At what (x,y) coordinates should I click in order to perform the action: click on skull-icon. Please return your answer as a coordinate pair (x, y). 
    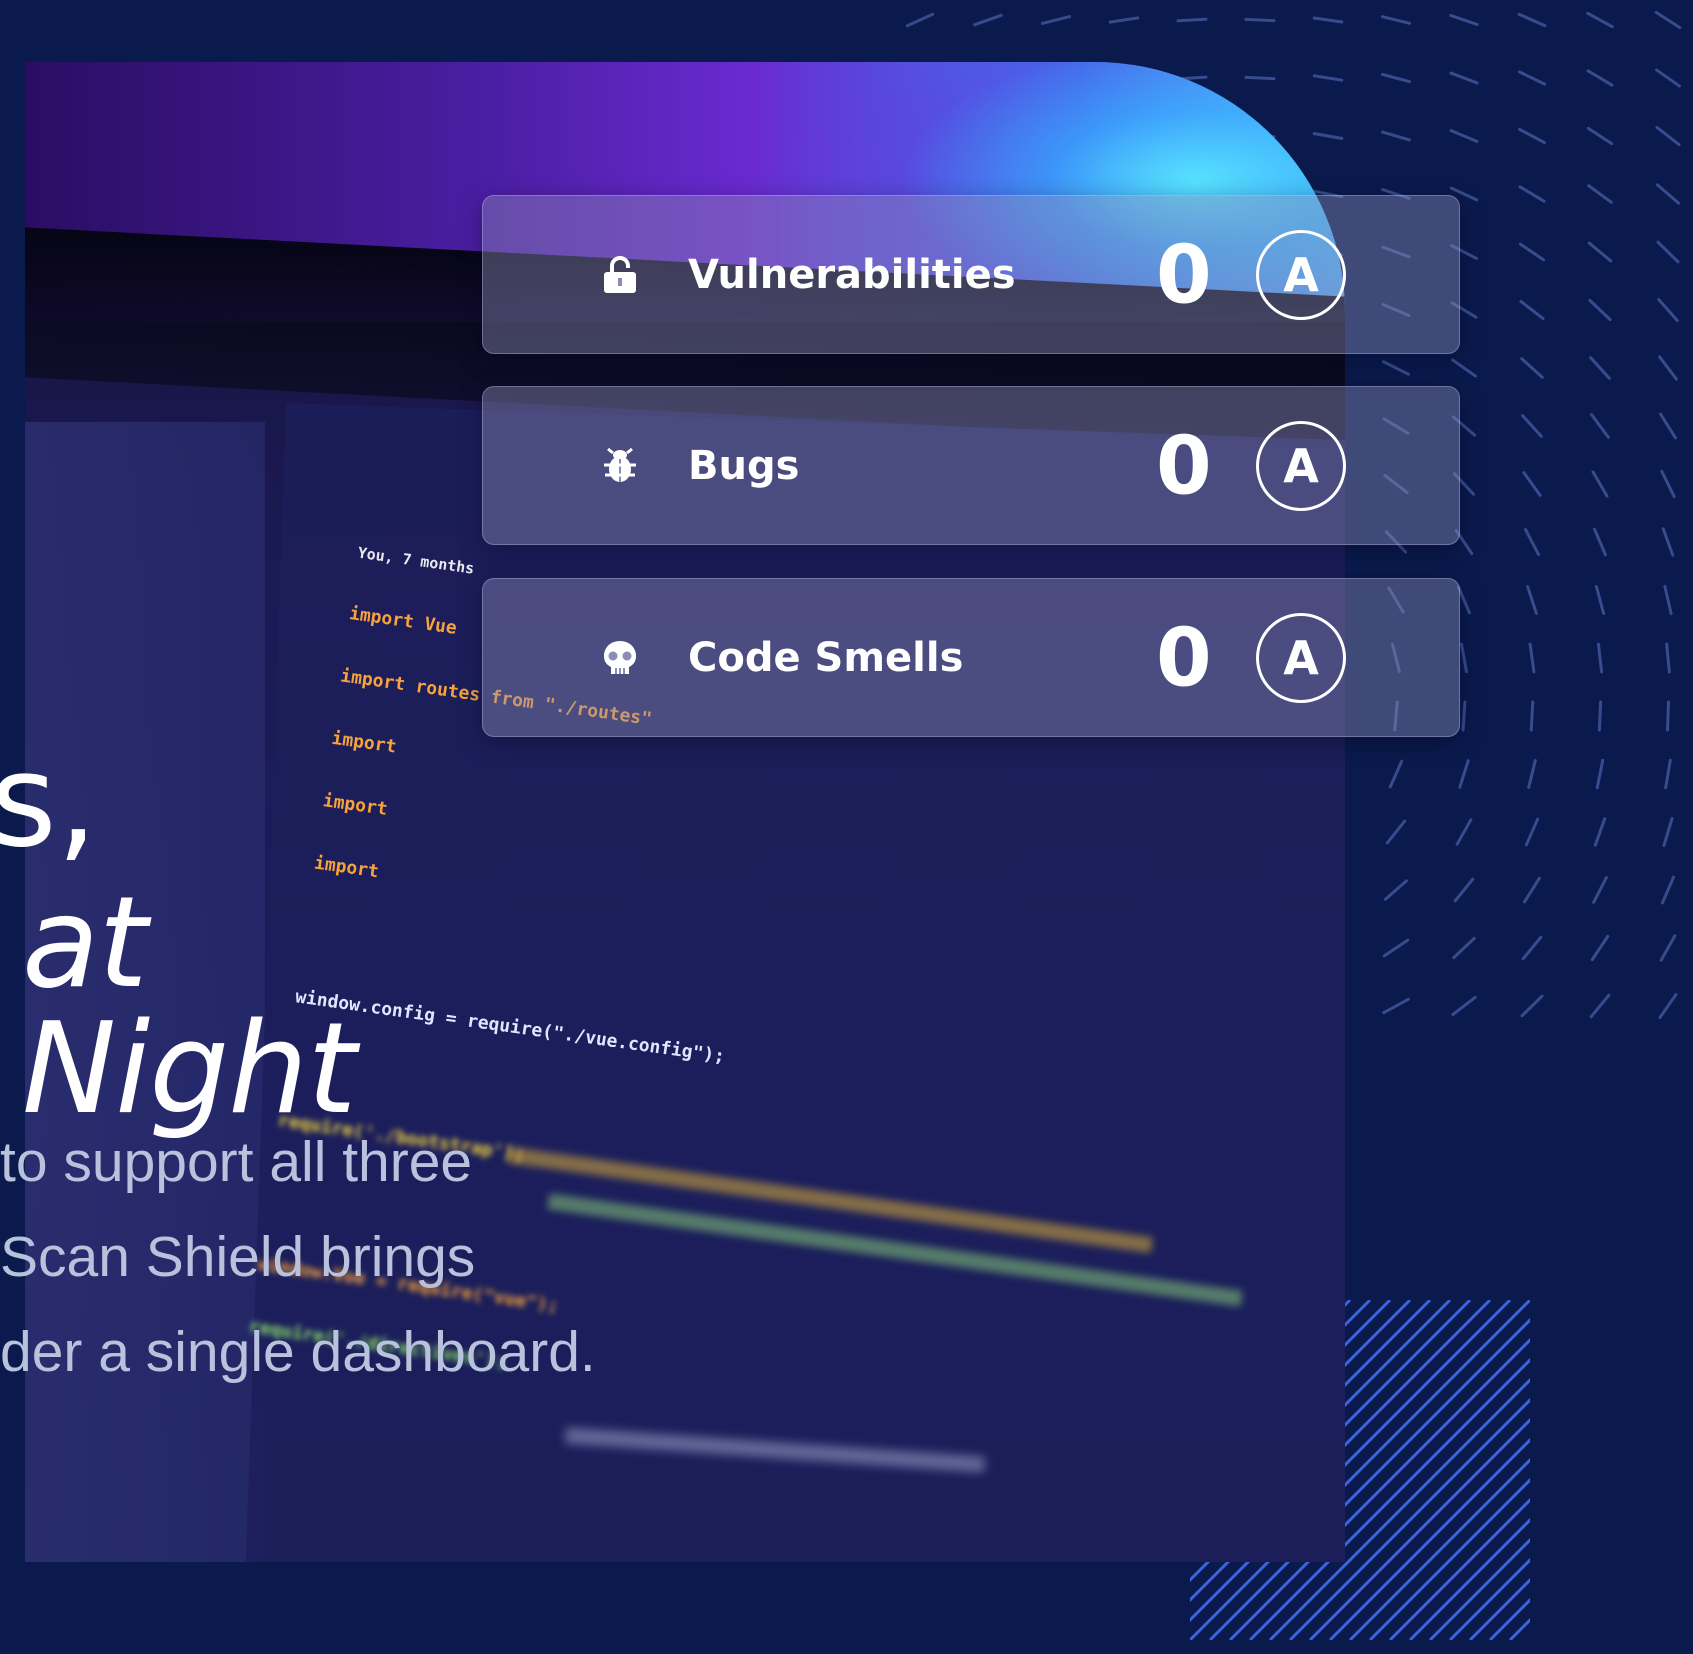
    Looking at the image, I should click on (620, 658).